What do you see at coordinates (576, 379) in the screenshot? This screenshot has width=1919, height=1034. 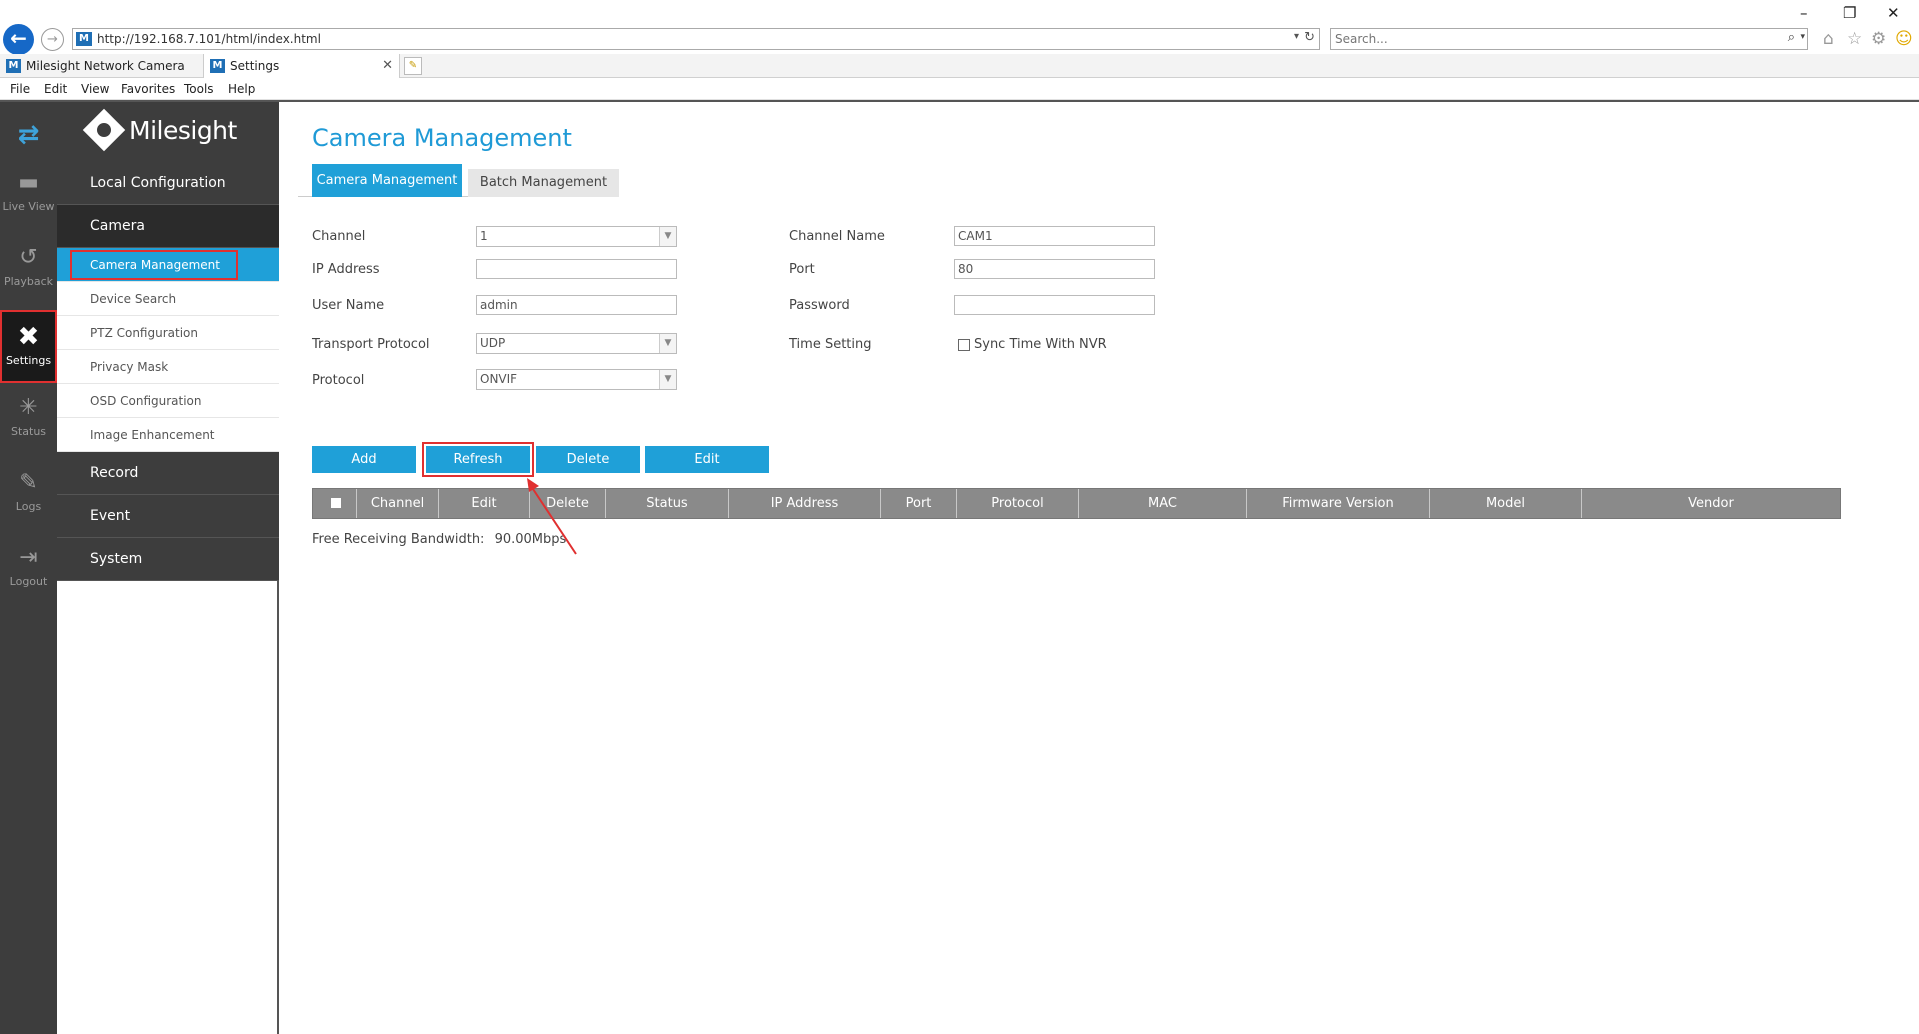 I see `protocol-select: ONVIF ▼` at bounding box center [576, 379].